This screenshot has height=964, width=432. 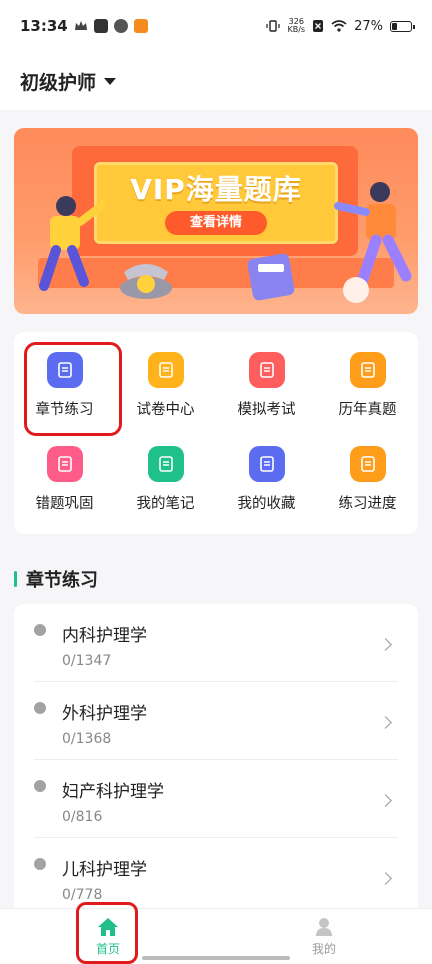 What do you see at coordinates (271, 277) in the screenshot?
I see `calculator-illustration` at bounding box center [271, 277].